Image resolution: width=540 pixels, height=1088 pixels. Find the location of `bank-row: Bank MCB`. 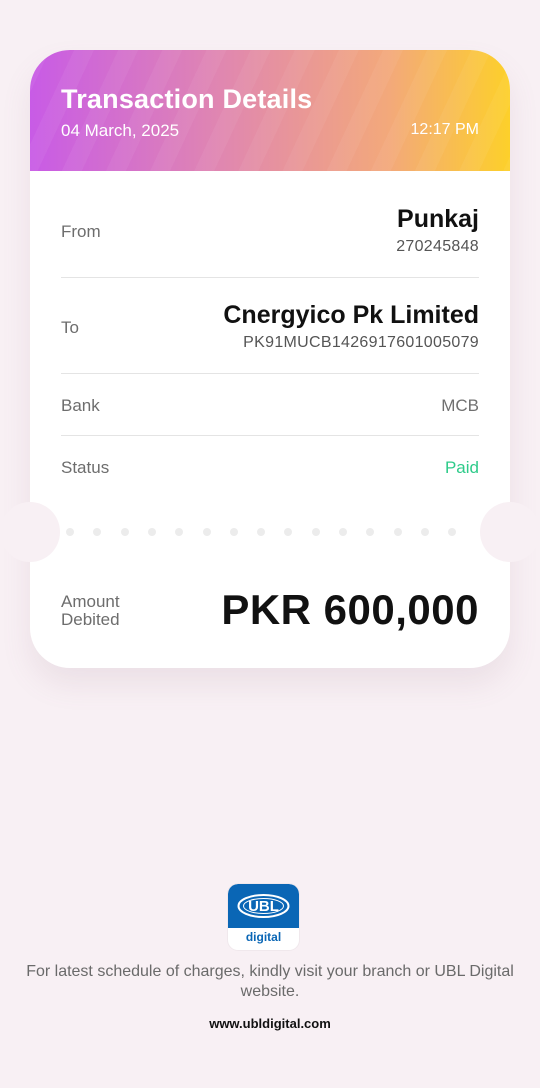

bank-row: Bank MCB is located at coordinates (270, 406).